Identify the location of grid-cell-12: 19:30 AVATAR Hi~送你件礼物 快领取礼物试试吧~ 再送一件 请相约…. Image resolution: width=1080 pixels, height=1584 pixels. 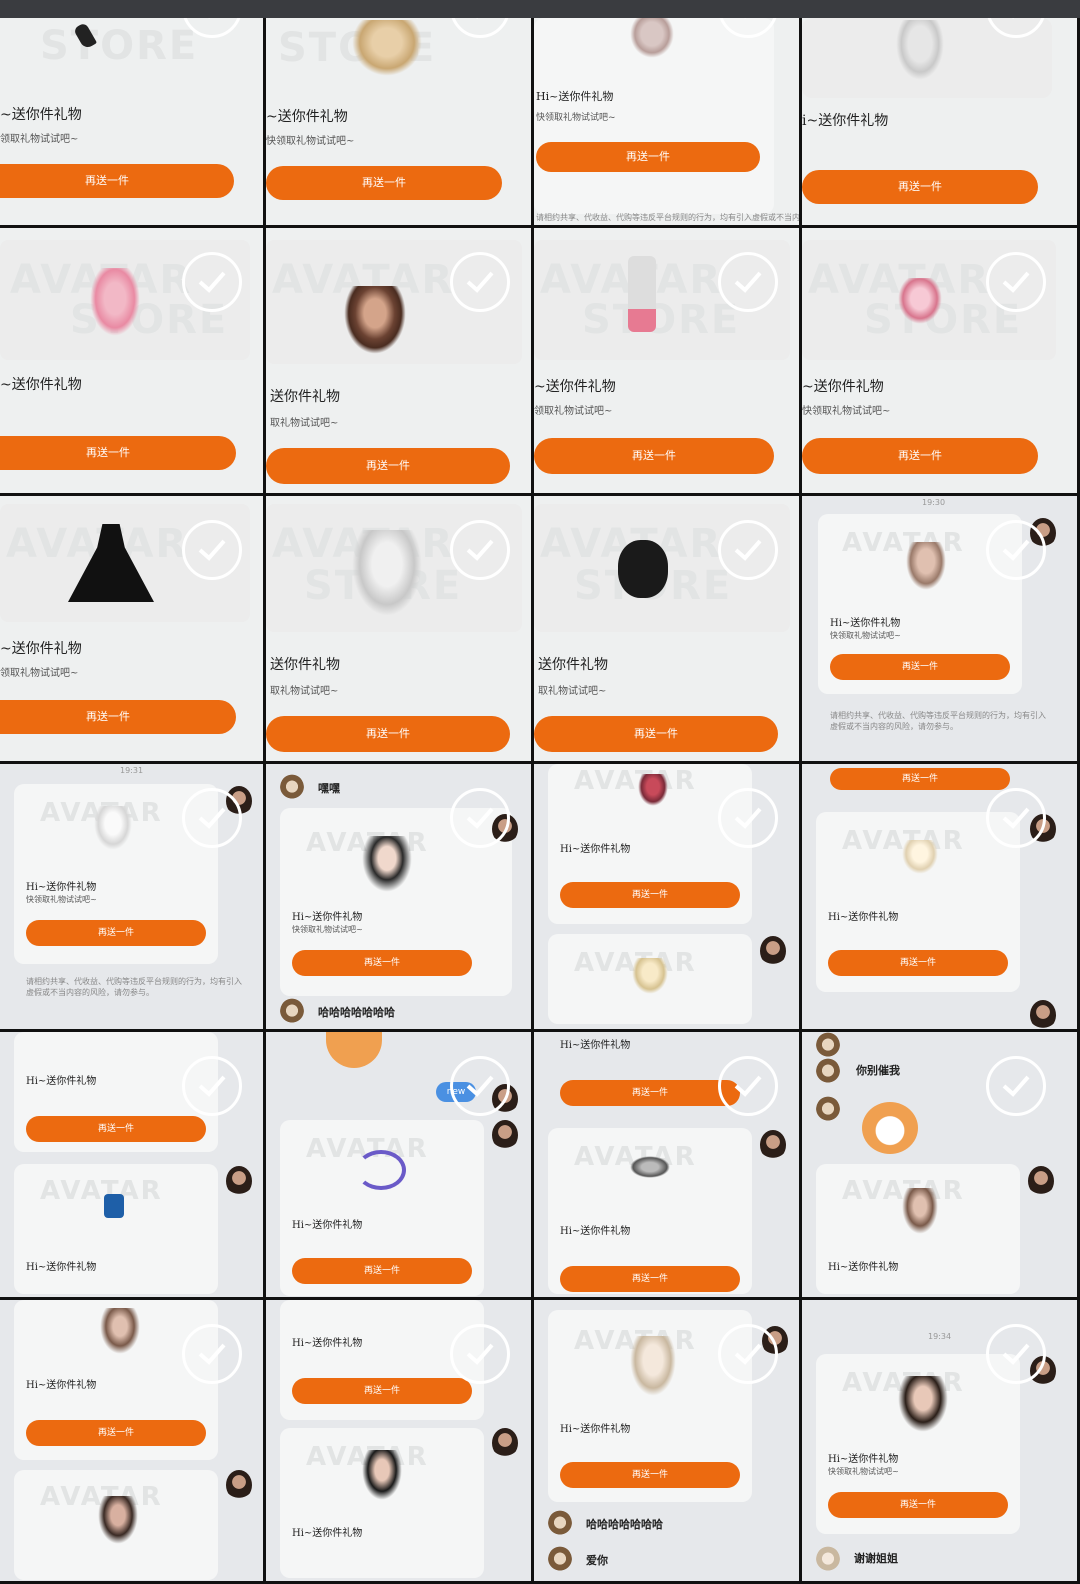
(941, 630).